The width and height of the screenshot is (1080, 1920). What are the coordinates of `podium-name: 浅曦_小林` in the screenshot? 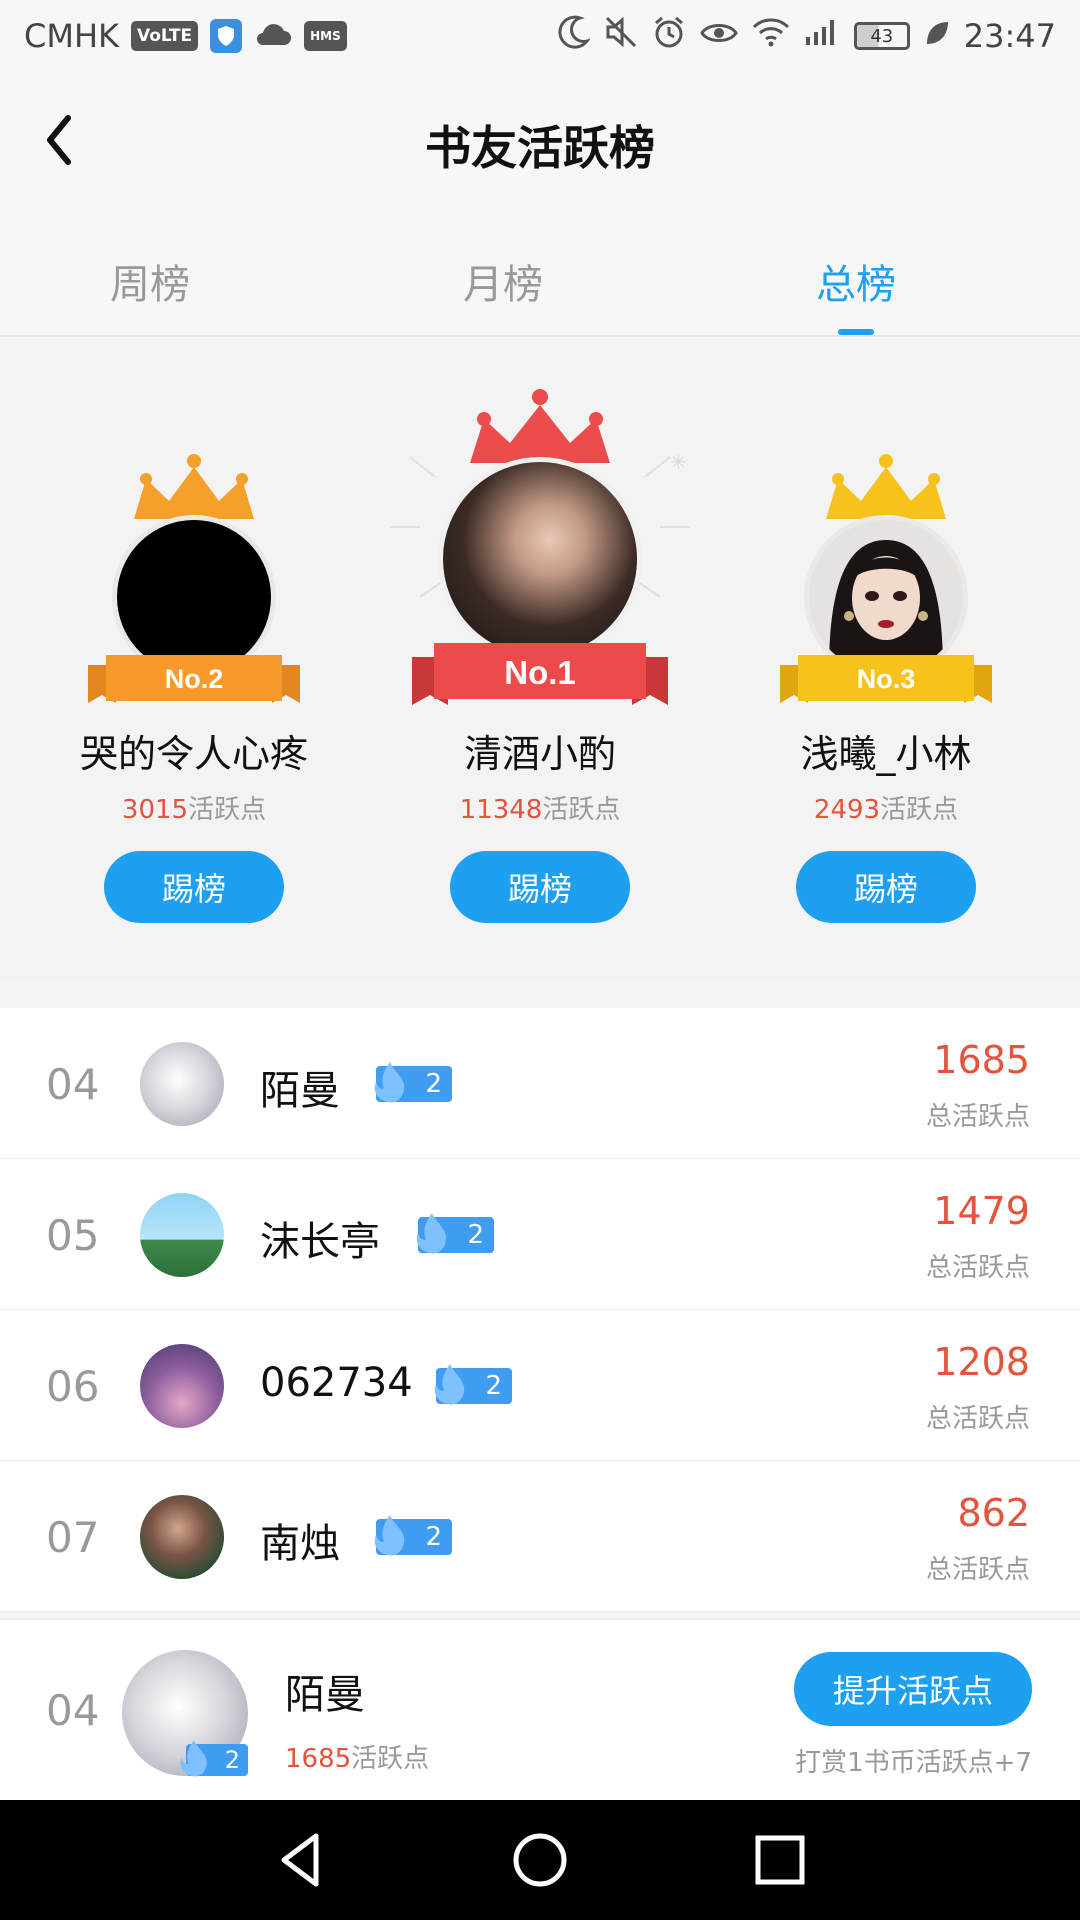 It's located at (886, 754).